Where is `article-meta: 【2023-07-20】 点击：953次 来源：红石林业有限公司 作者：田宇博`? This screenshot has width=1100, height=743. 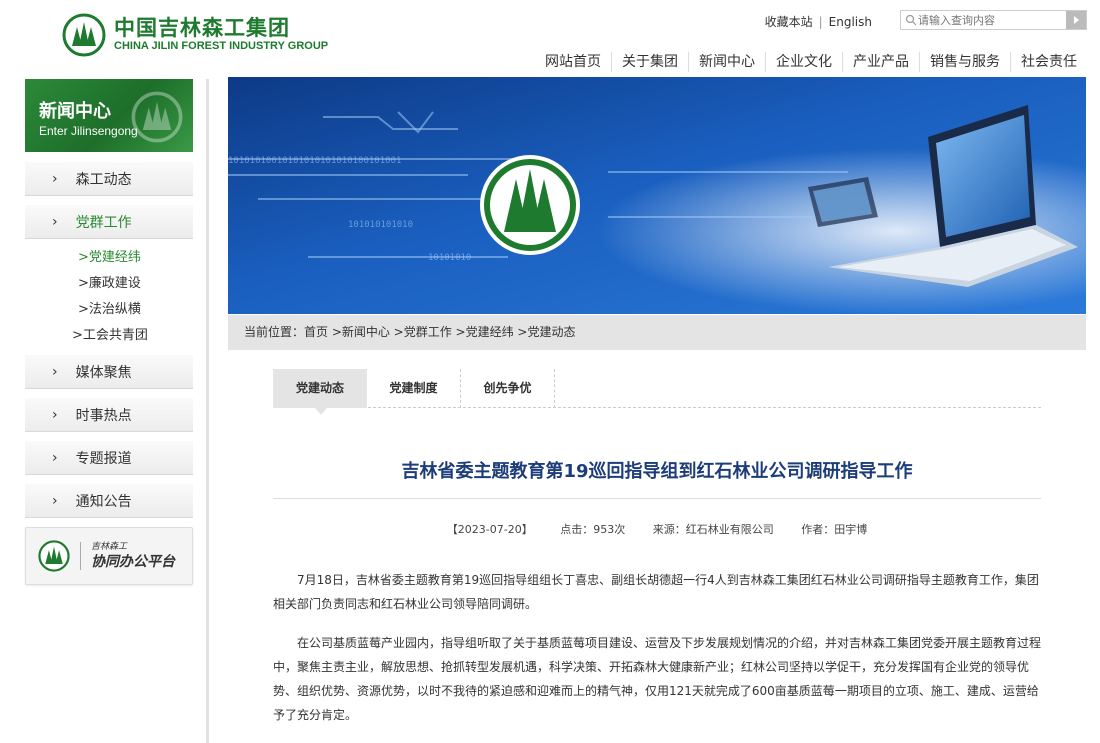 article-meta: 【2023-07-20】 点击：953次 来源：红石林业有限公司 作者：田宇博 is located at coordinates (657, 529).